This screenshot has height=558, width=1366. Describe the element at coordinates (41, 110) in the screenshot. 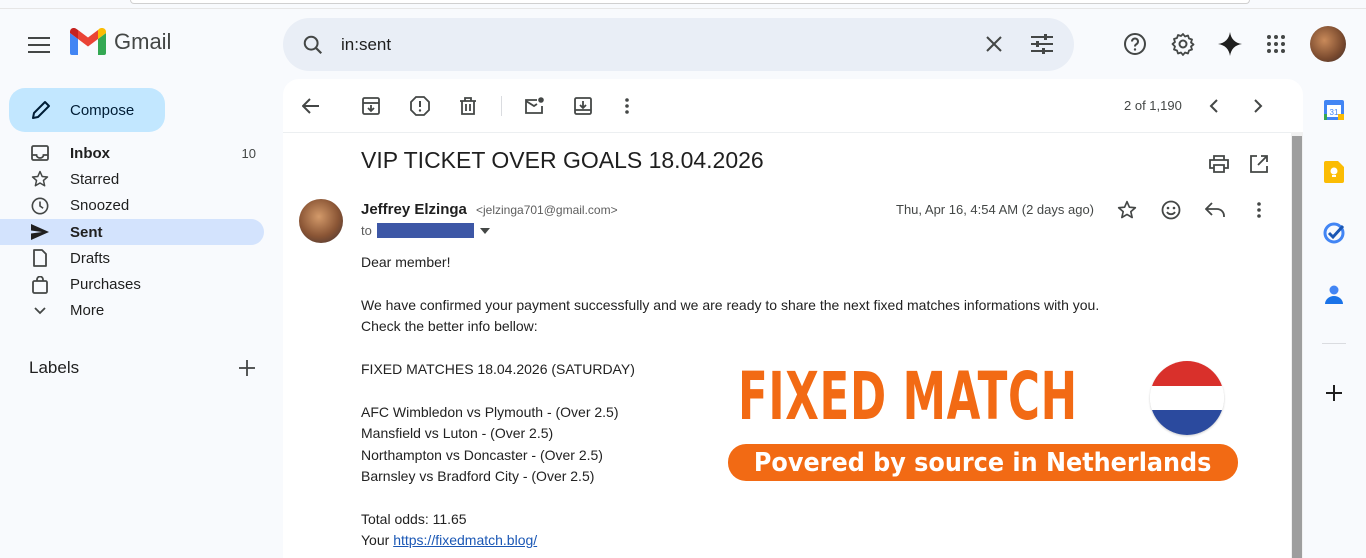

I see `pencil-icon` at that location.